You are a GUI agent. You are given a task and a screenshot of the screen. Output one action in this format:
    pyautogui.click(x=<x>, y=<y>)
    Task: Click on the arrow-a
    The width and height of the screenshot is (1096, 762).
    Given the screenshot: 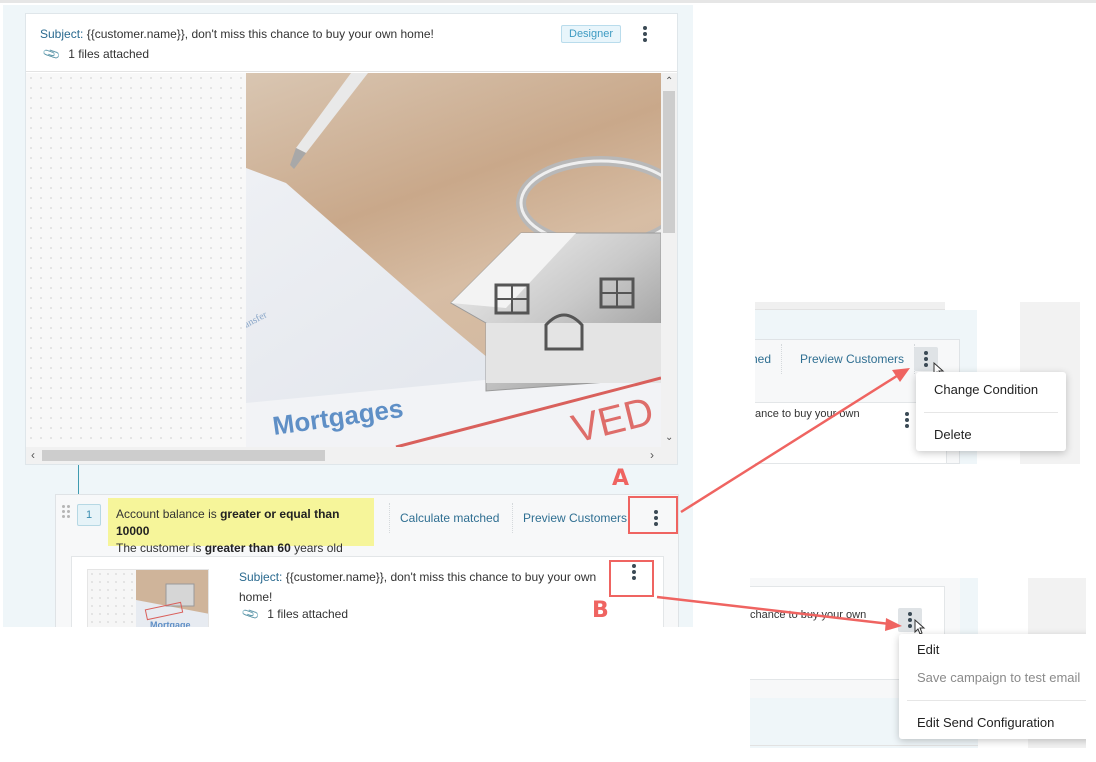 What is the action you would take?
    pyautogui.click(x=790, y=443)
    